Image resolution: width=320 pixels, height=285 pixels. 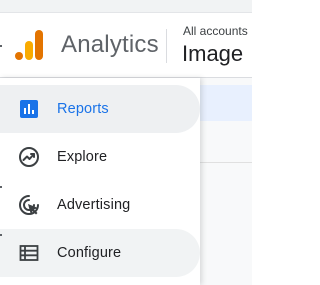 I want to click on nav-item-label: Reports, so click(x=83, y=109).